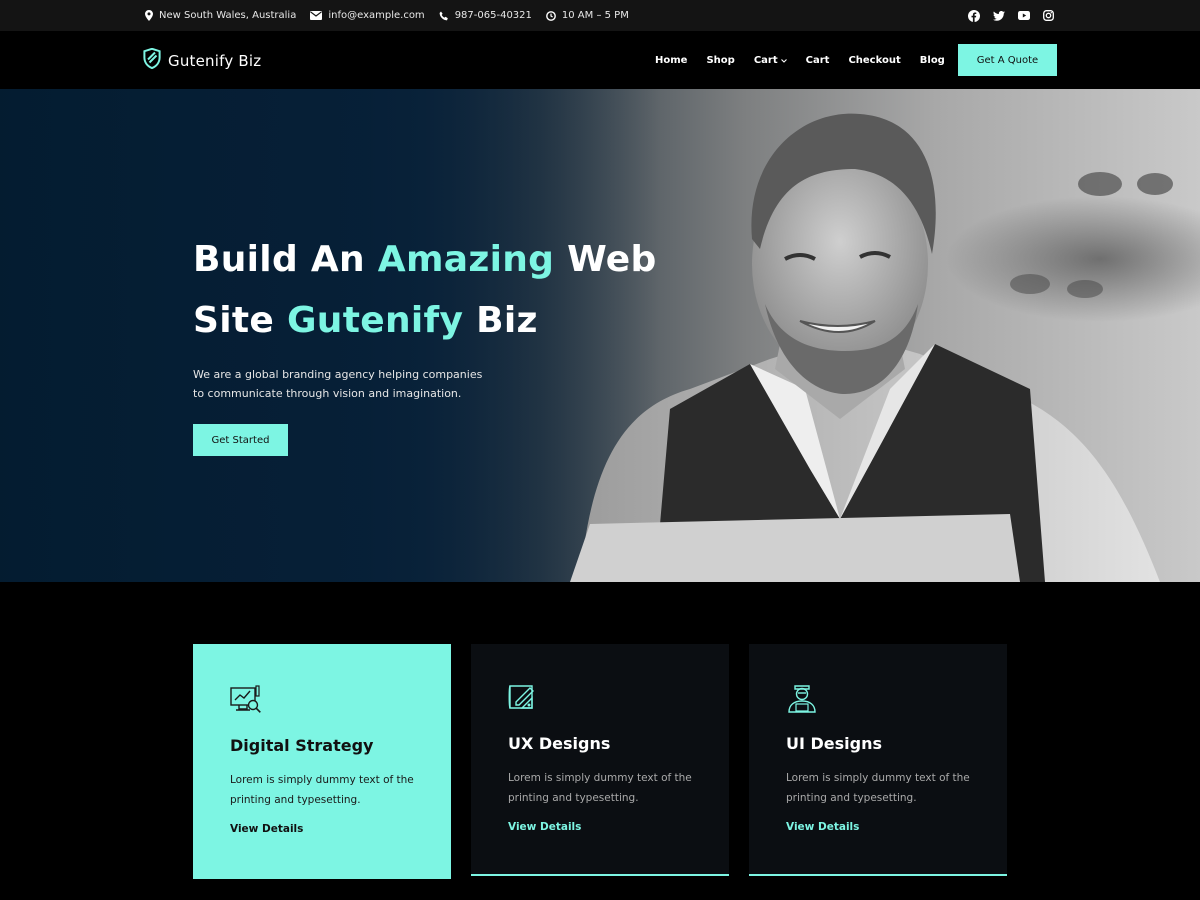  What do you see at coordinates (375, 320) in the screenshot?
I see `hero-title-highlight: Gutenify` at bounding box center [375, 320].